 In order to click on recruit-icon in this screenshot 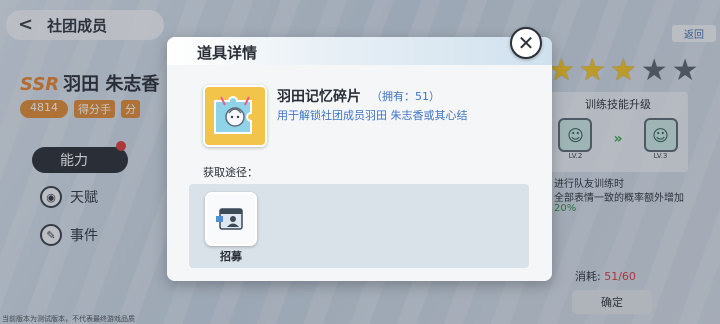, I will do `click(229, 219)`.